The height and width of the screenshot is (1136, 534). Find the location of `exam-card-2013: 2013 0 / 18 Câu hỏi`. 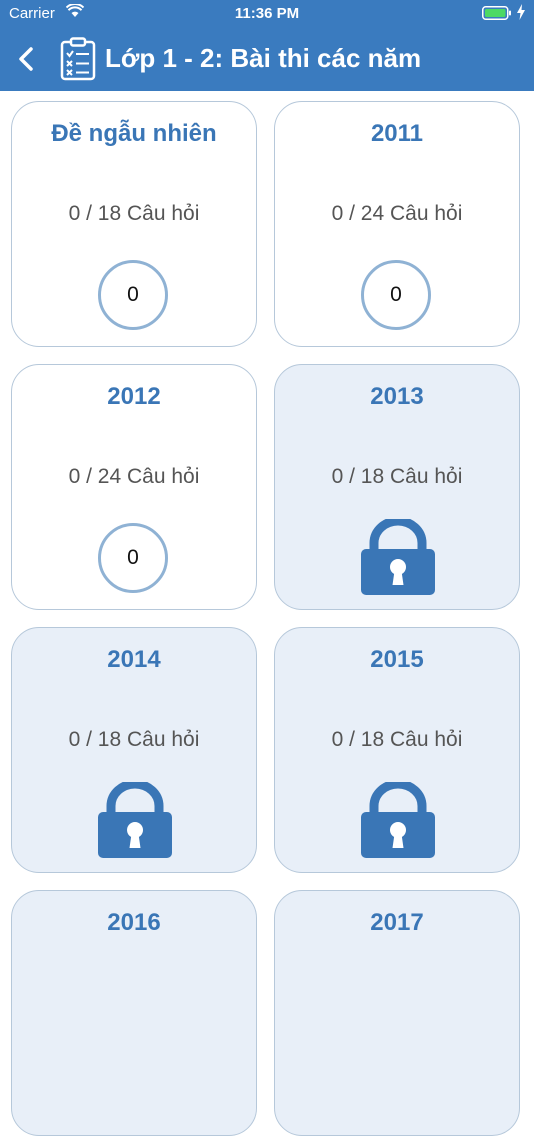

exam-card-2013: 2013 0 / 18 Câu hỏi is located at coordinates (397, 487).